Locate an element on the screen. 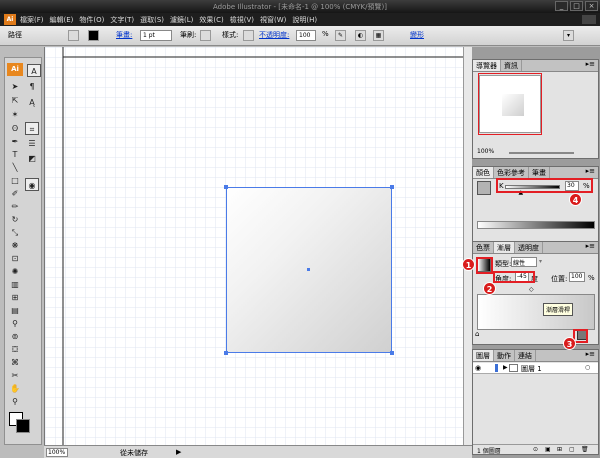 Image resolution: width=600 pixels, height=458 pixels. rotate-tool-icon: ↻ is located at coordinates (15, 219).